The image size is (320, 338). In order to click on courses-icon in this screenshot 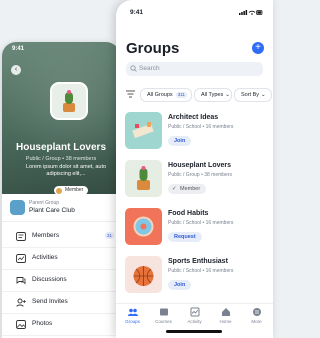, I will do `click(163, 312)`.